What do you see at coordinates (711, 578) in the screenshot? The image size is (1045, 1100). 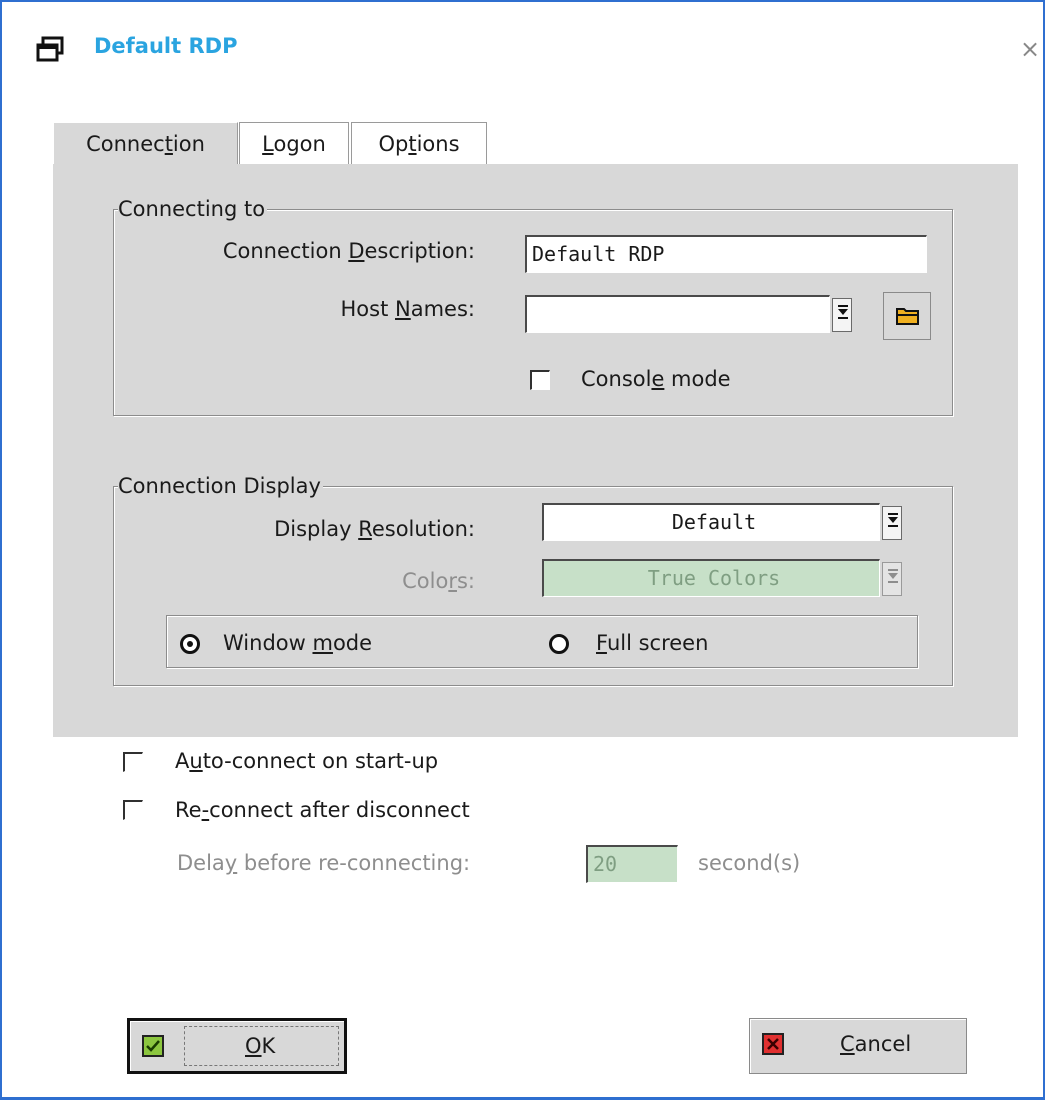 I see `colors-select: True Colors` at bounding box center [711, 578].